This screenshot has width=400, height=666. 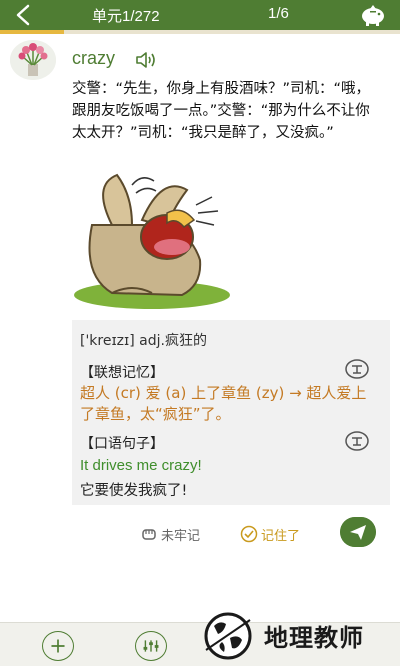 I want to click on add-icon, so click(x=58, y=646).